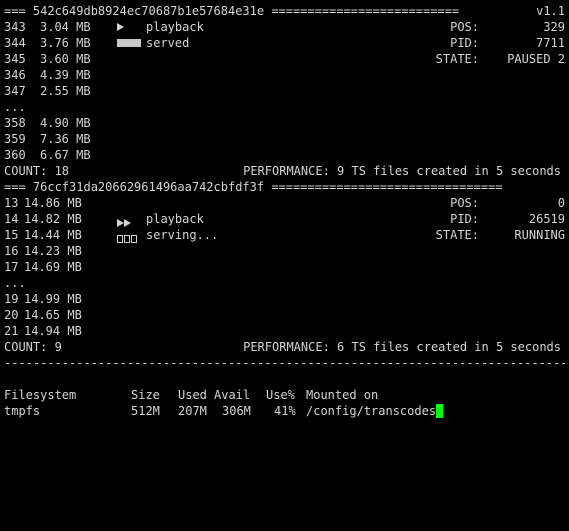  What do you see at coordinates (464, 27) in the screenshot?
I see `stream1-pos-label: POS:` at bounding box center [464, 27].